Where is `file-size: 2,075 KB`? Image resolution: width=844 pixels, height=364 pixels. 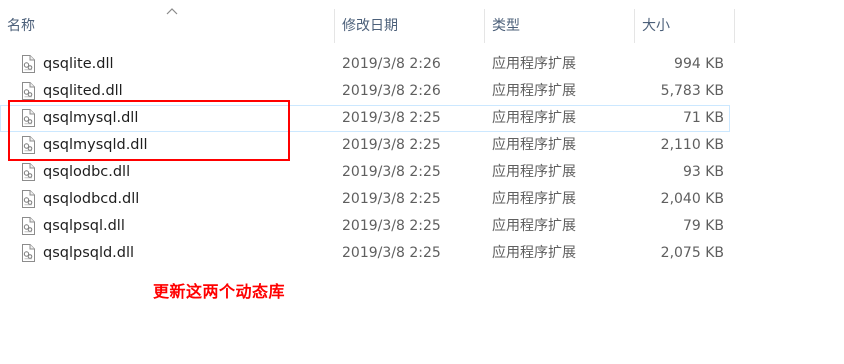 file-size: 2,075 KB is located at coordinates (692, 253).